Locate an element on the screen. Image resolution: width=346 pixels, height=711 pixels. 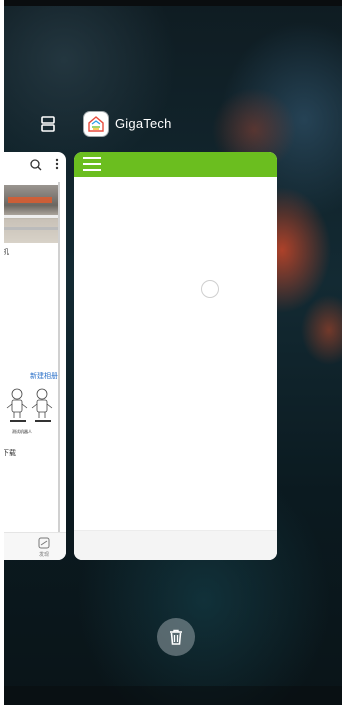
left-bottom-nav: 发现 is located at coordinates (35, 546).